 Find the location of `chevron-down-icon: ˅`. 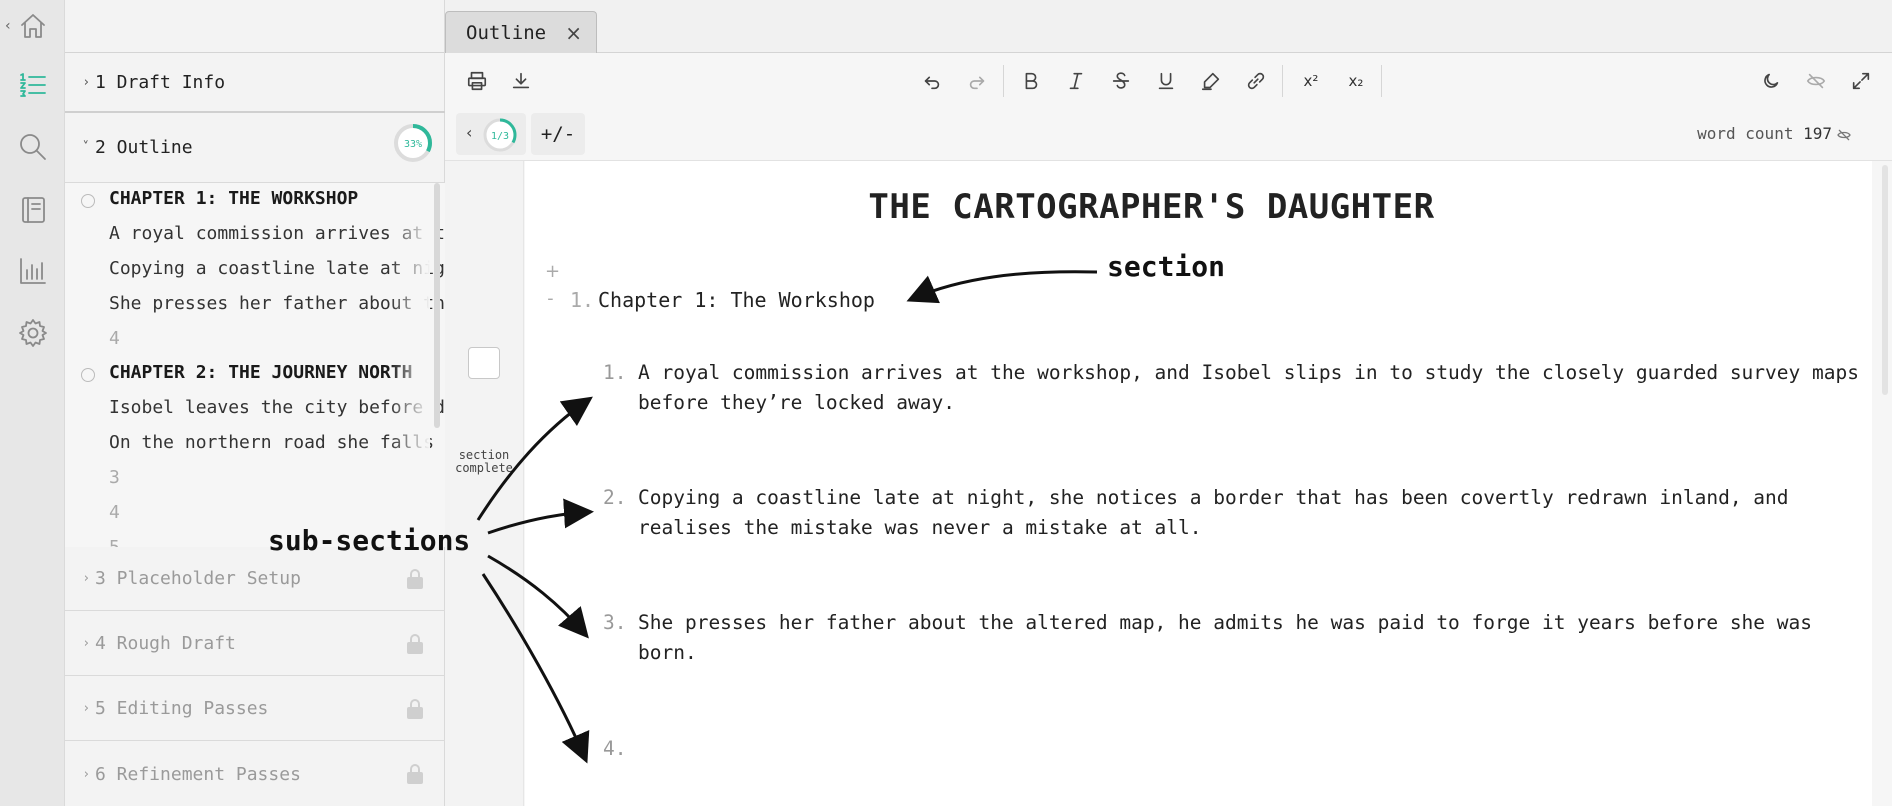

chevron-down-icon: ˅ is located at coordinates (86, 147).